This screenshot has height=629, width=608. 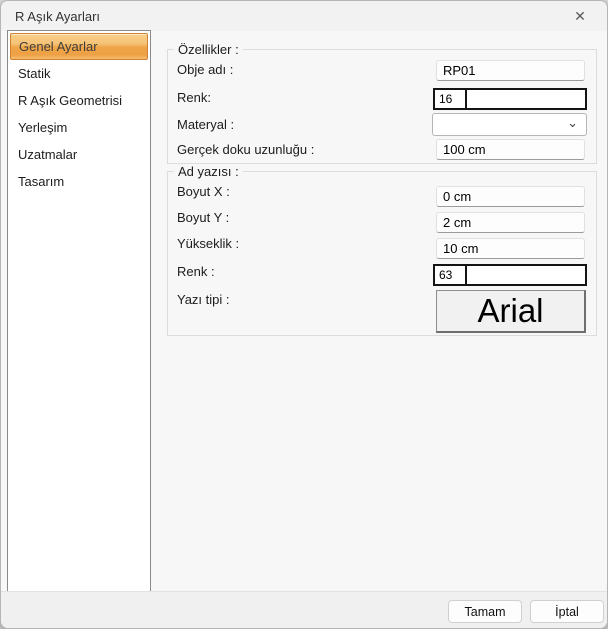 I want to click on boyut-y-label: Boyut Y :, so click(x=203, y=217).